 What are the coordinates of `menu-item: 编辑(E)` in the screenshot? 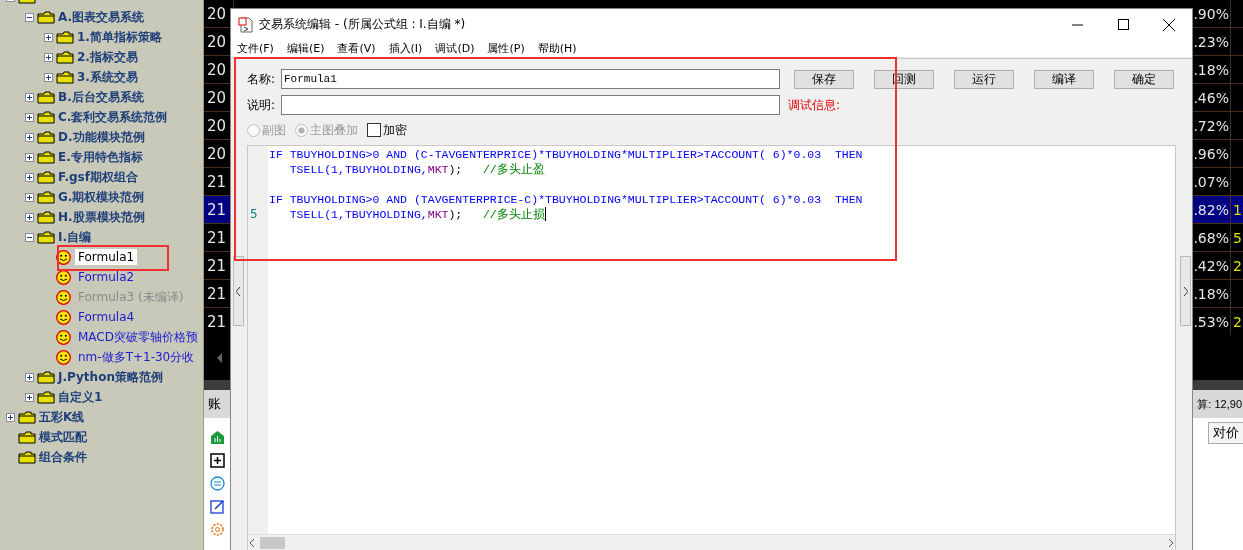 It's located at (305, 48).